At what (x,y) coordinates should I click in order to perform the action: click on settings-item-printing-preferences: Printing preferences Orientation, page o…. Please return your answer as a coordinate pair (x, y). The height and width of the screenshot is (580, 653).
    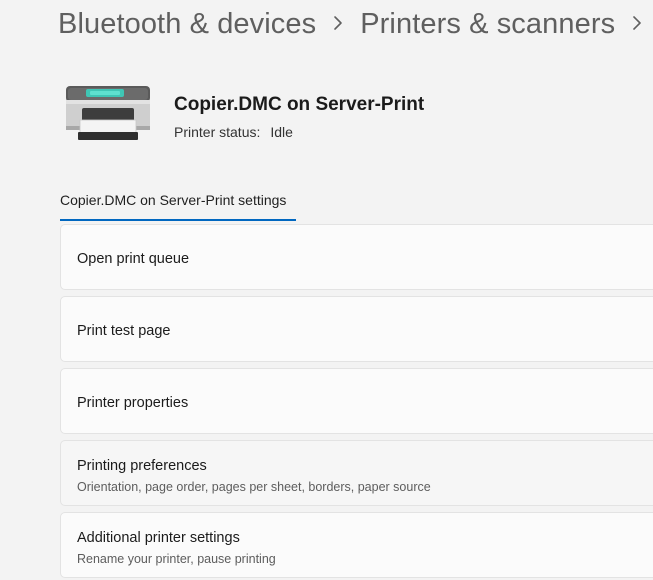
    Looking at the image, I should click on (356, 473).